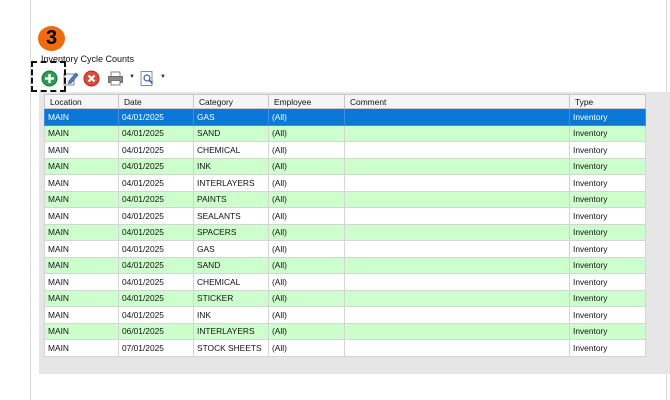 Image resolution: width=670 pixels, height=400 pixels. Describe the element at coordinates (231, 348) in the screenshot. I see `category-cell: STOCK SHEETS` at that location.